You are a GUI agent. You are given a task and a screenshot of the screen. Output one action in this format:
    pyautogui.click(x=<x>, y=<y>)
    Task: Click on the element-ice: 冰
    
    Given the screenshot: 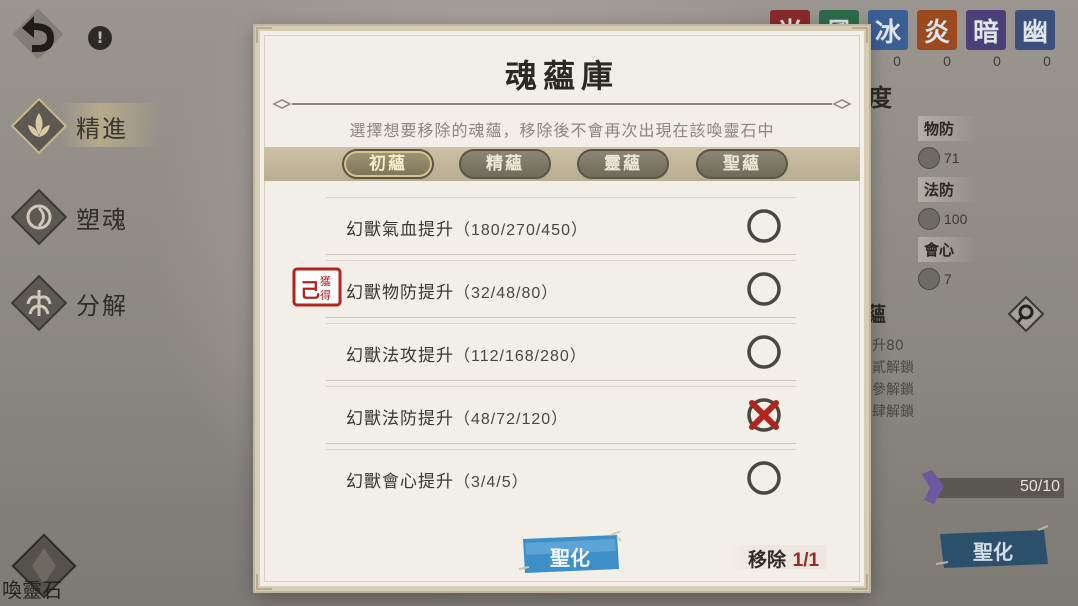 What is the action you would take?
    pyautogui.click(x=888, y=30)
    